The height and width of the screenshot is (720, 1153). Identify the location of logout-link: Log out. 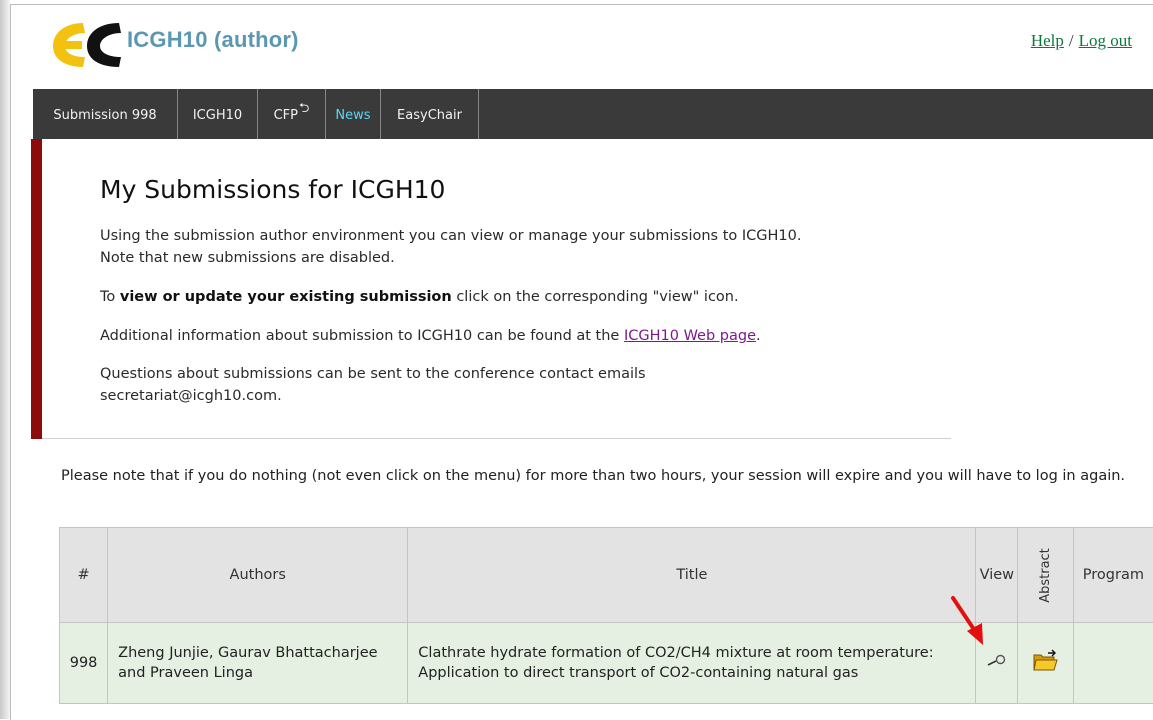
(1105, 40).